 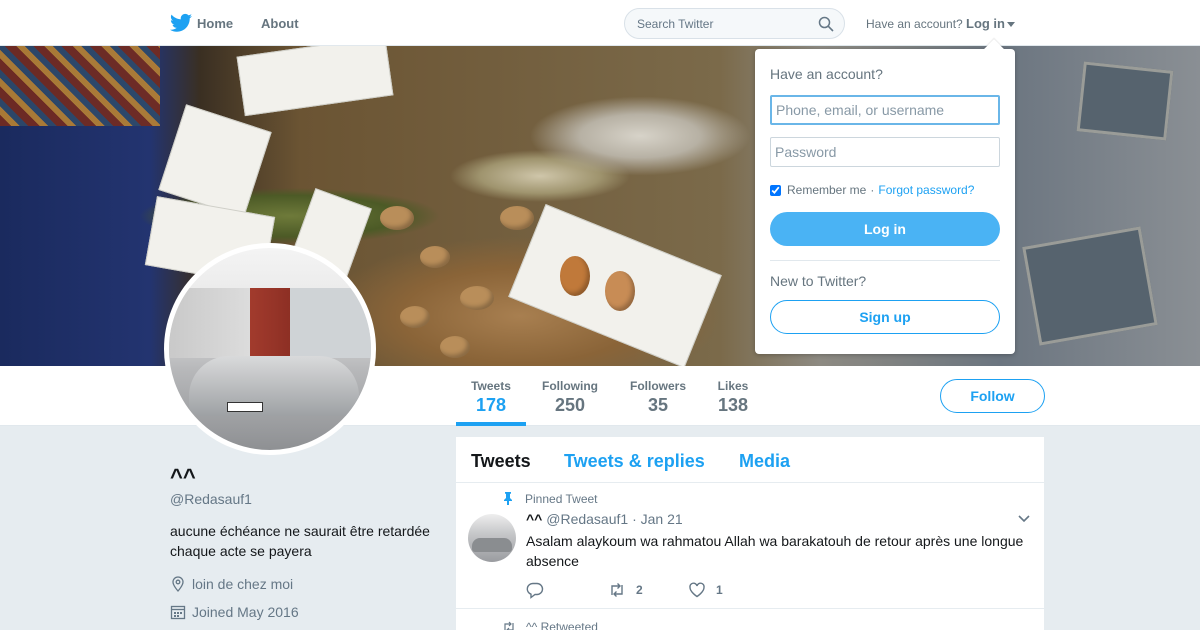 What do you see at coordinates (280, 23) in the screenshot?
I see `nav-about-link: About` at bounding box center [280, 23].